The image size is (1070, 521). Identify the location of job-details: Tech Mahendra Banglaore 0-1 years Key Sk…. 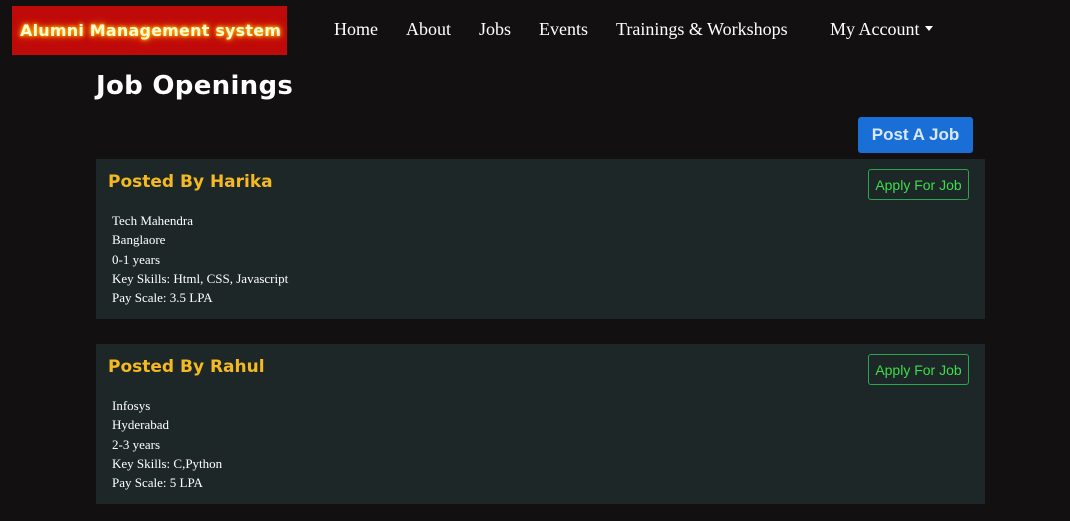
(200, 259).